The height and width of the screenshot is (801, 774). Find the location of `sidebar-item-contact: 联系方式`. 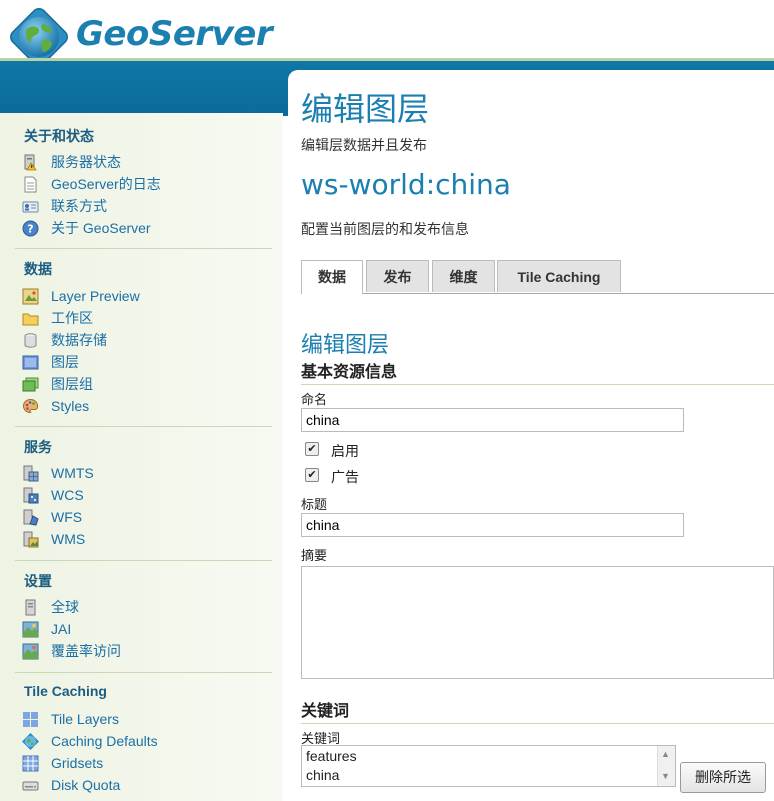

sidebar-item-contact: 联系方式 is located at coordinates (64, 206).